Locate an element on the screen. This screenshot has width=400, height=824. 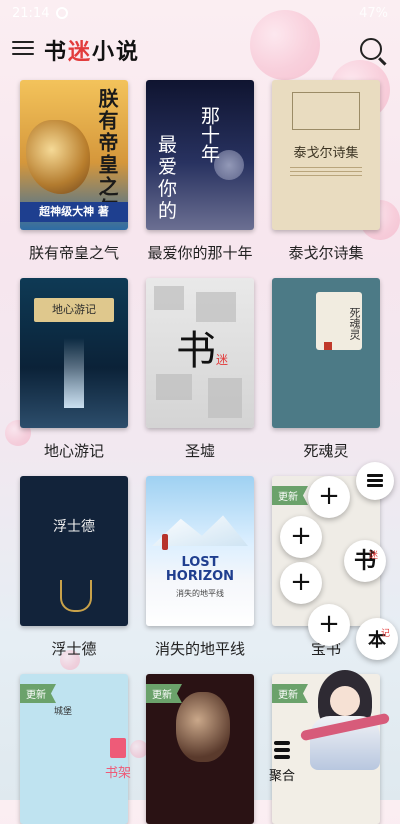
nav-aggregate: 聚合 is located at coordinates (282, 761).